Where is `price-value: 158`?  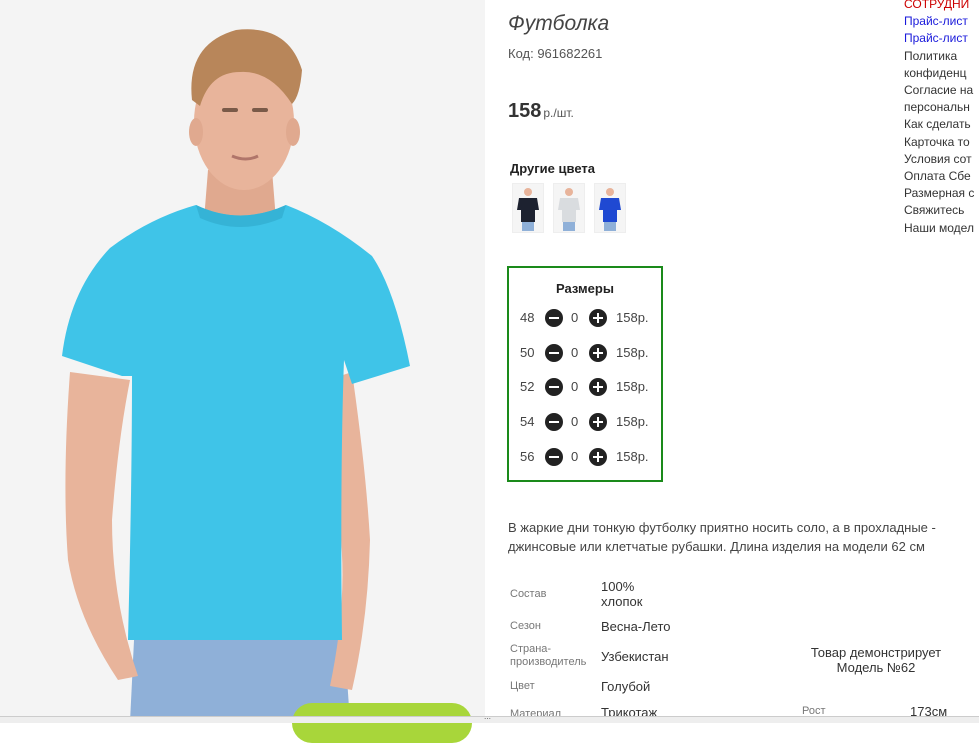
price-value: 158 is located at coordinates (525, 111).